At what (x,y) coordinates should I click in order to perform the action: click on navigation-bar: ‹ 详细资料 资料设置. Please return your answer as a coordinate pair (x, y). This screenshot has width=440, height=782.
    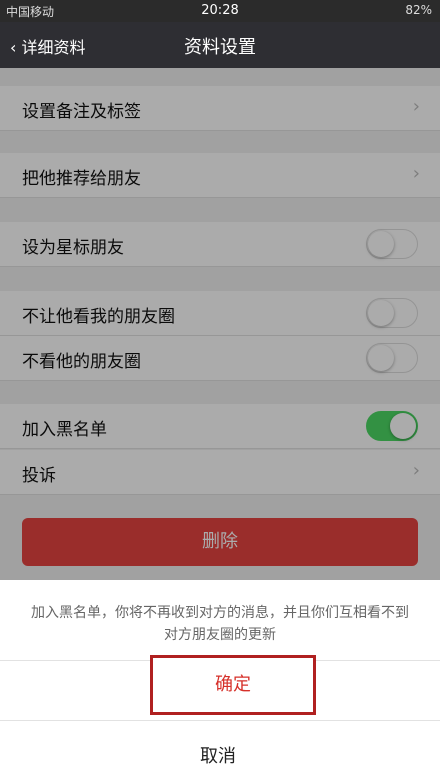
    Looking at the image, I should click on (220, 45).